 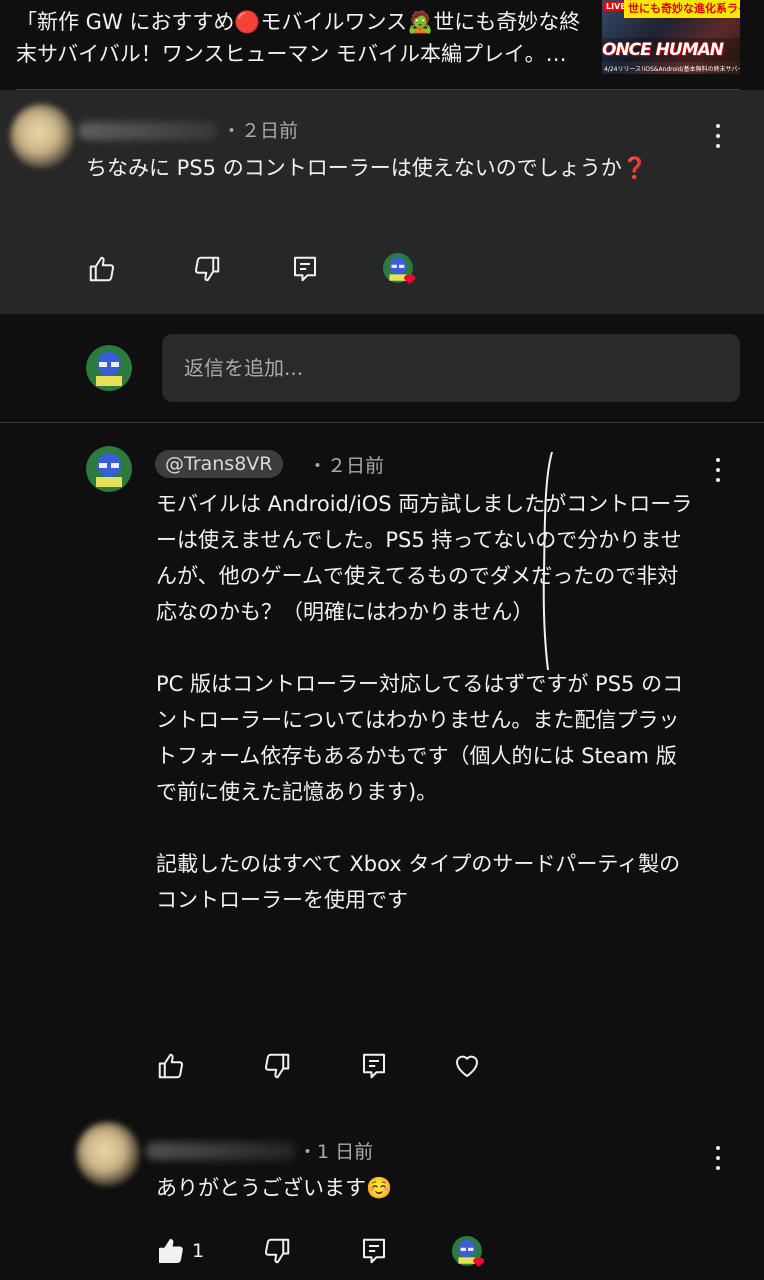 What do you see at coordinates (219, 464) in the screenshot?
I see `author-handle-chip: @Trans8VR` at bounding box center [219, 464].